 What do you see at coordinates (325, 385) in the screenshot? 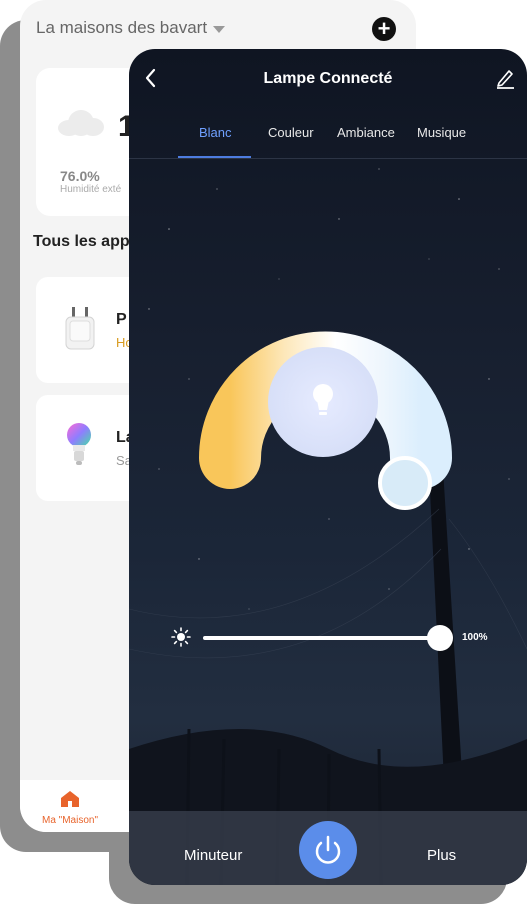
I see `white-temperature-dial` at bounding box center [325, 385].